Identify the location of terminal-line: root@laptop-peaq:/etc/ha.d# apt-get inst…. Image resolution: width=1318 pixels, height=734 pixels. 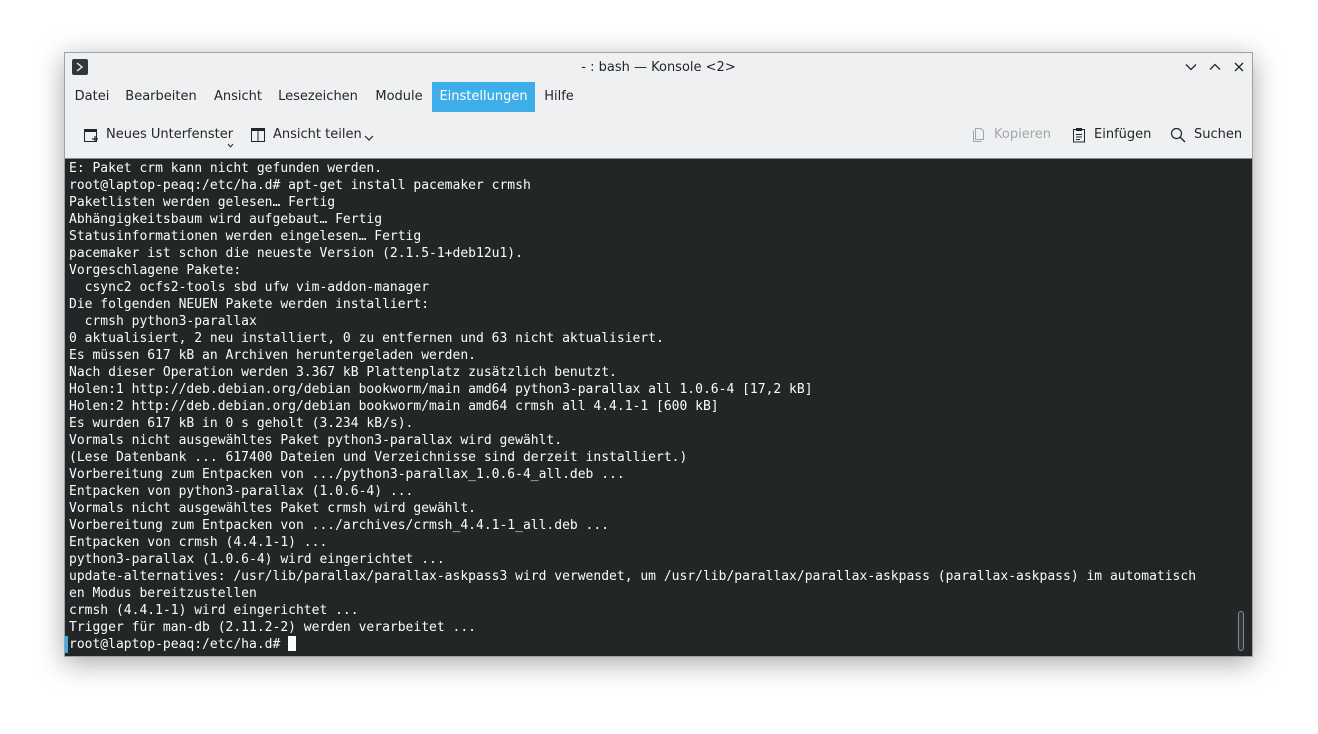
(650, 185).